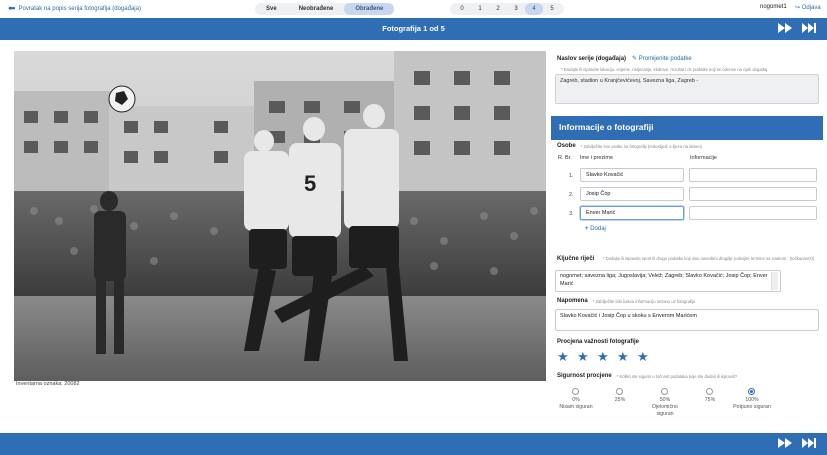 Image resolution: width=827 pixels, height=455 pixels. Describe the element at coordinates (597, 158) in the screenshot. I see `col-name: Ime i prezime` at that location.